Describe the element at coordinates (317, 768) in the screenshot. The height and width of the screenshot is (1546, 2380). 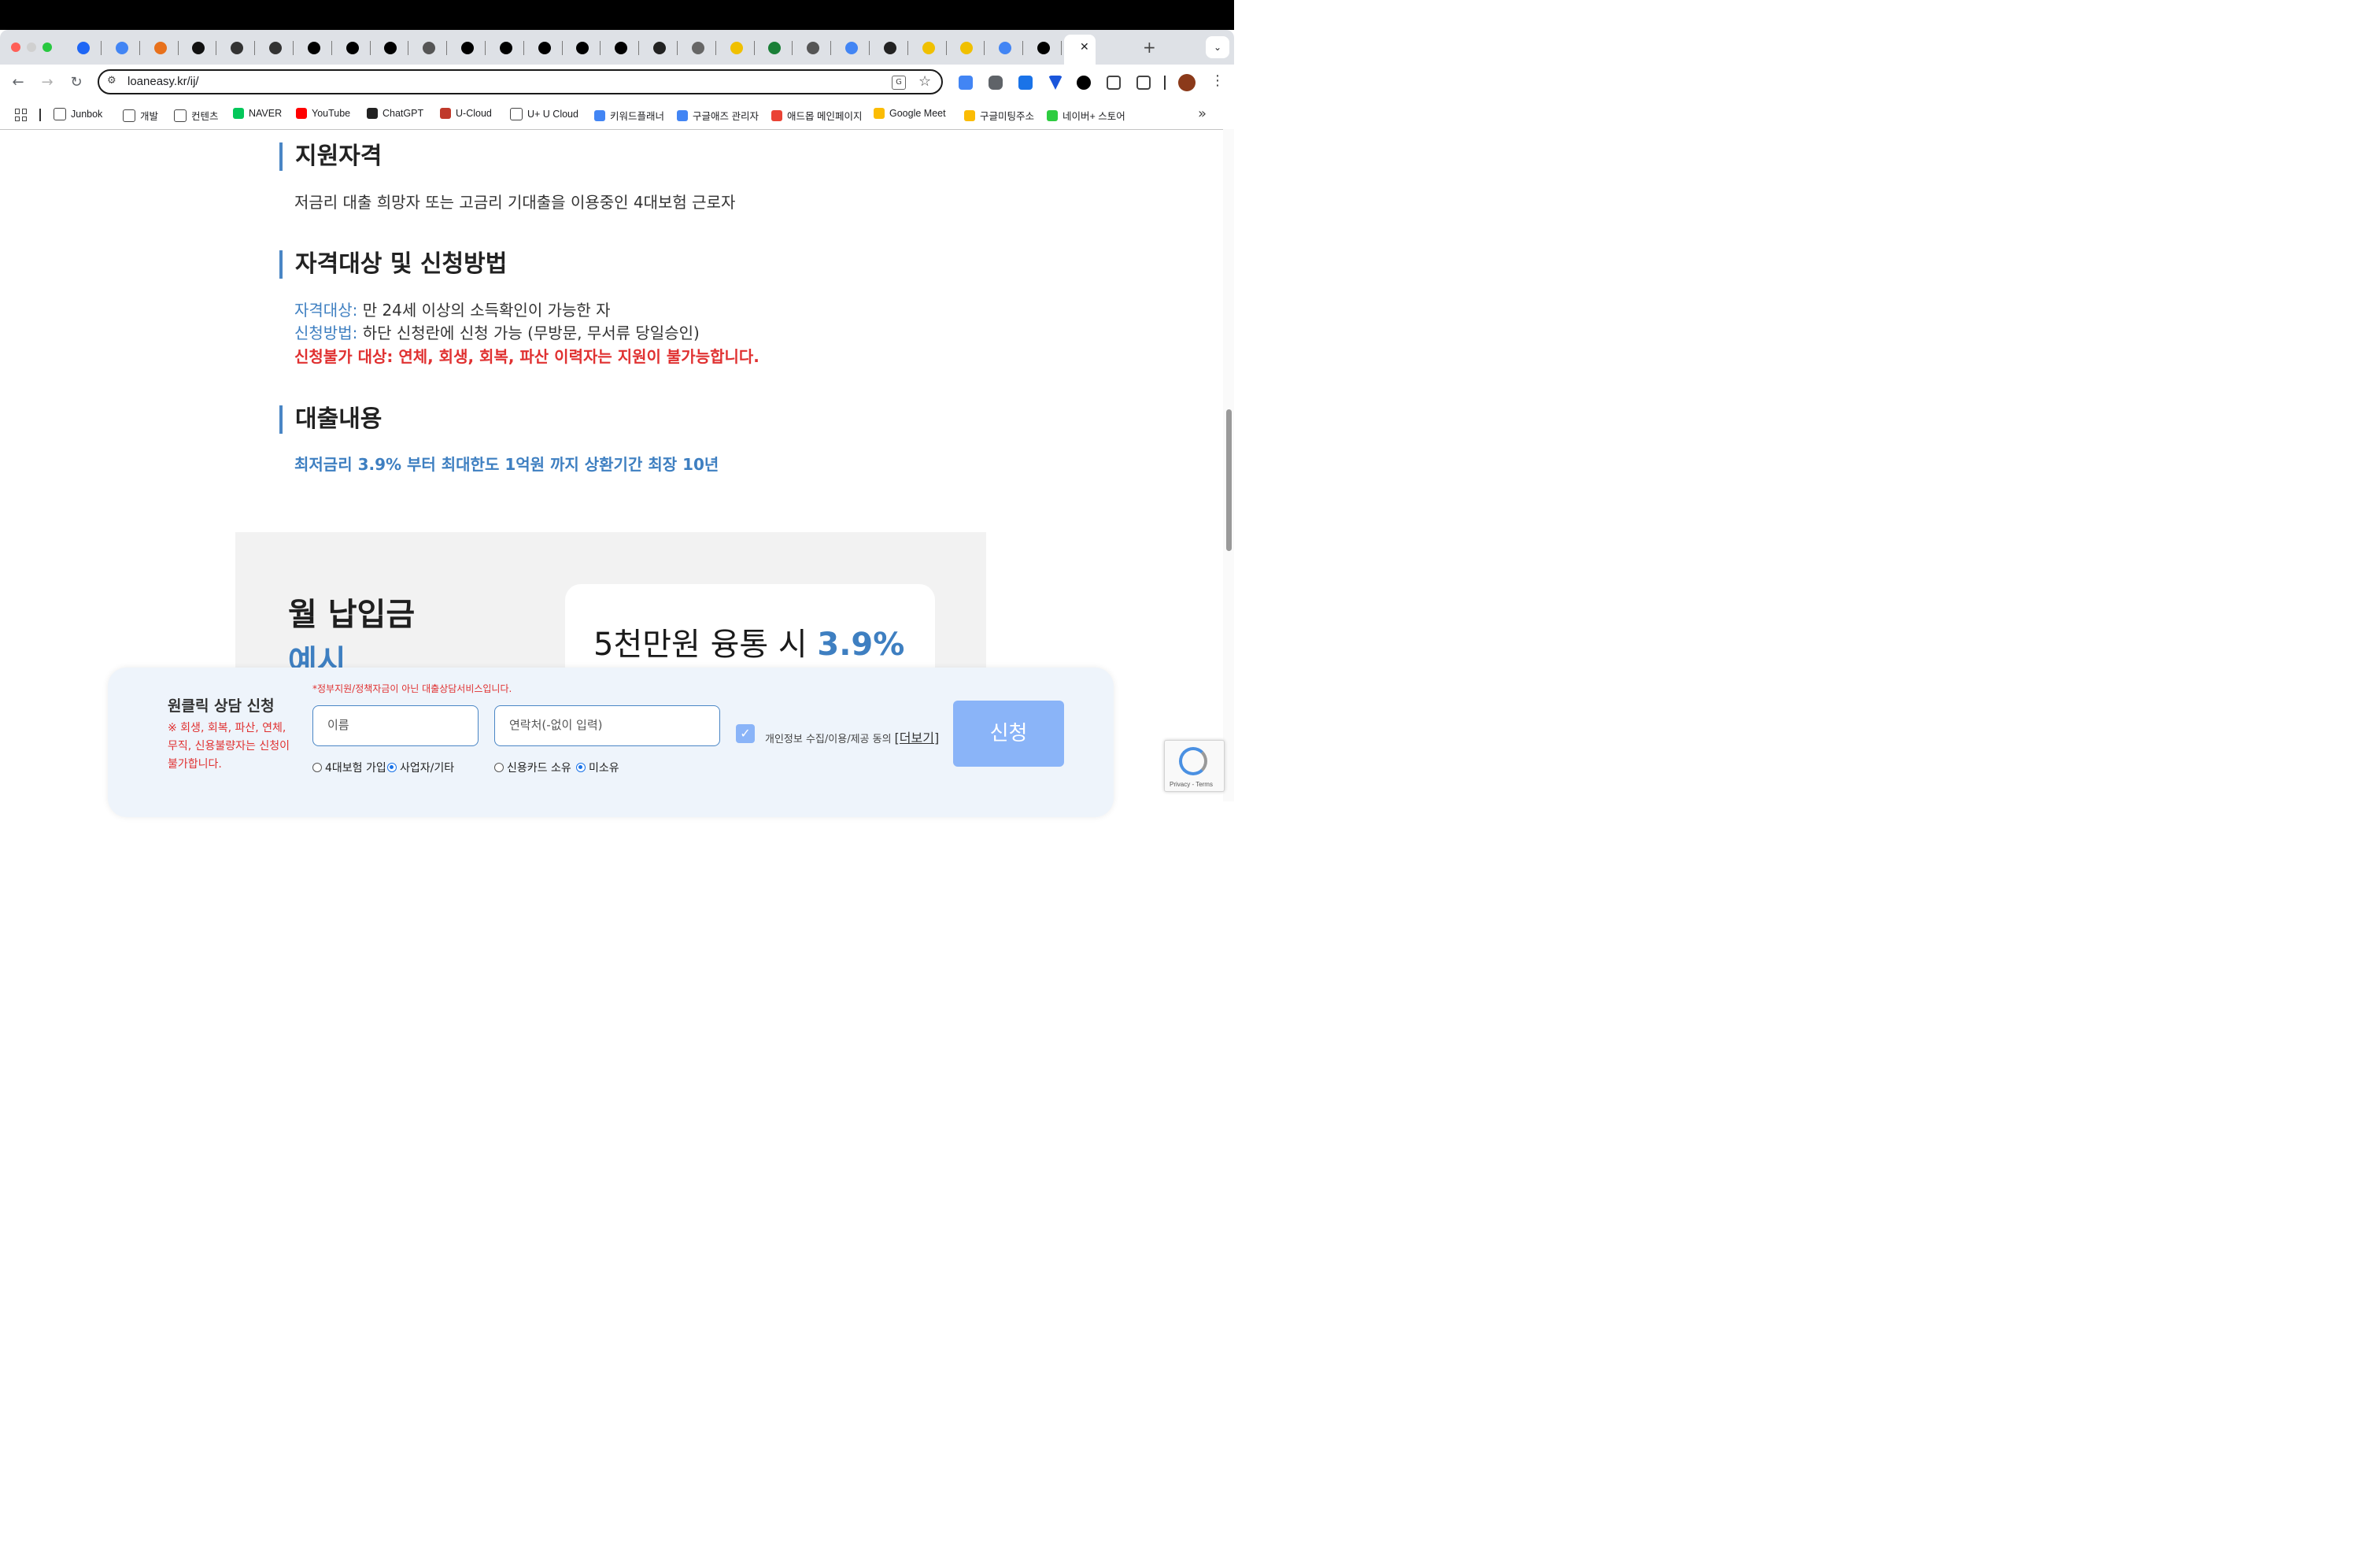
I see `radio-insurance-dot` at that location.